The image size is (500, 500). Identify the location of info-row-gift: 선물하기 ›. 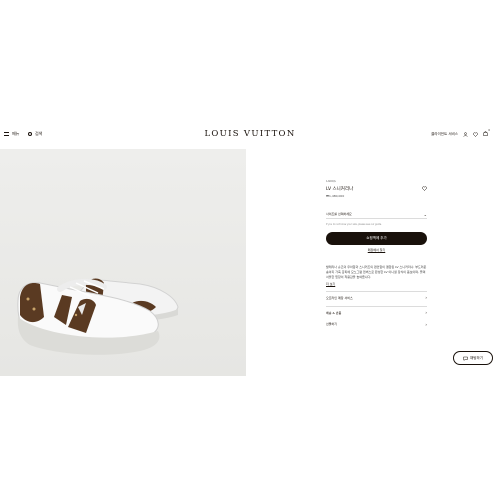
(376, 324).